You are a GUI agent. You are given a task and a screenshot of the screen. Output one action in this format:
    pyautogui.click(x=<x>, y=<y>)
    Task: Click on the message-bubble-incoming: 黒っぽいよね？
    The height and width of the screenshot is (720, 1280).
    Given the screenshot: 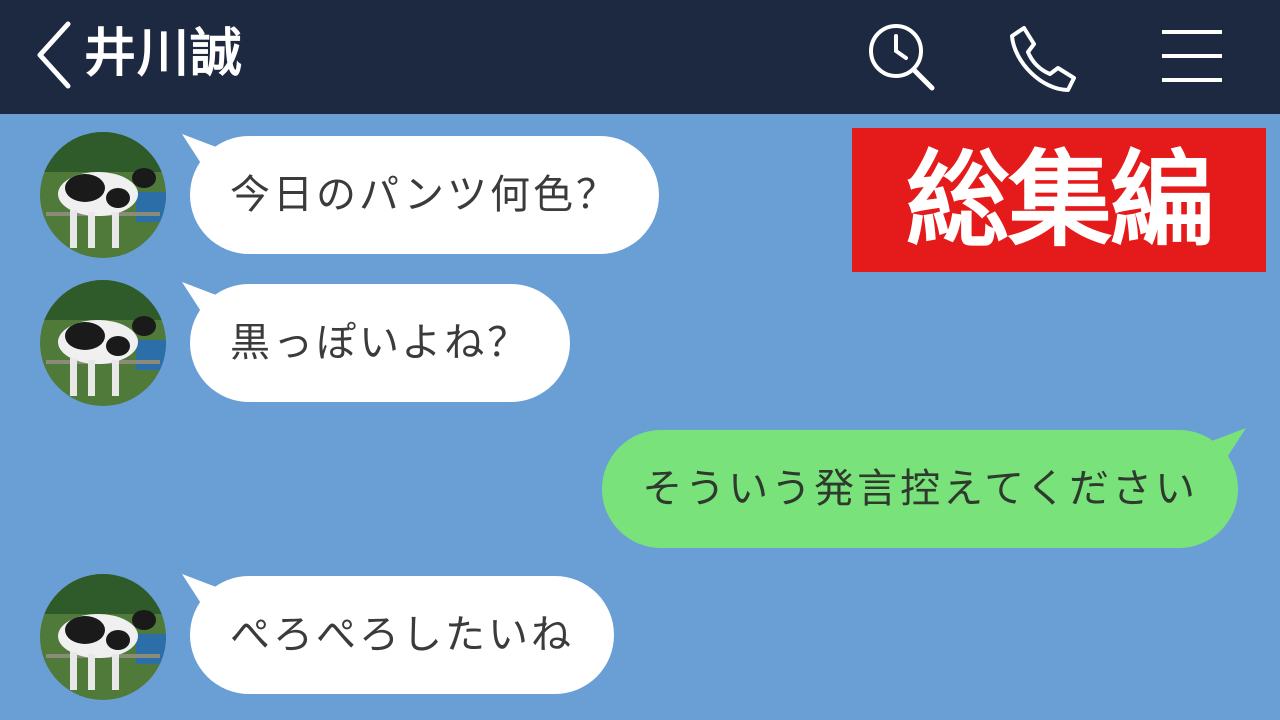 What is the action you would take?
    pyautogui.click(x=380, y=343)
    